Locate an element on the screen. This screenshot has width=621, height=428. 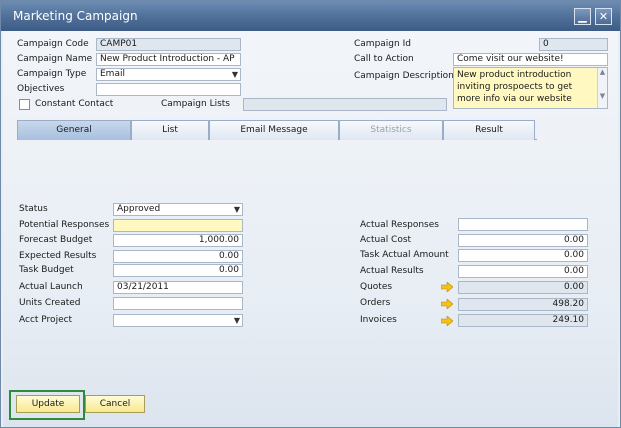
actual-launch-label: Actual Launch is located at coordinates (51, 287).